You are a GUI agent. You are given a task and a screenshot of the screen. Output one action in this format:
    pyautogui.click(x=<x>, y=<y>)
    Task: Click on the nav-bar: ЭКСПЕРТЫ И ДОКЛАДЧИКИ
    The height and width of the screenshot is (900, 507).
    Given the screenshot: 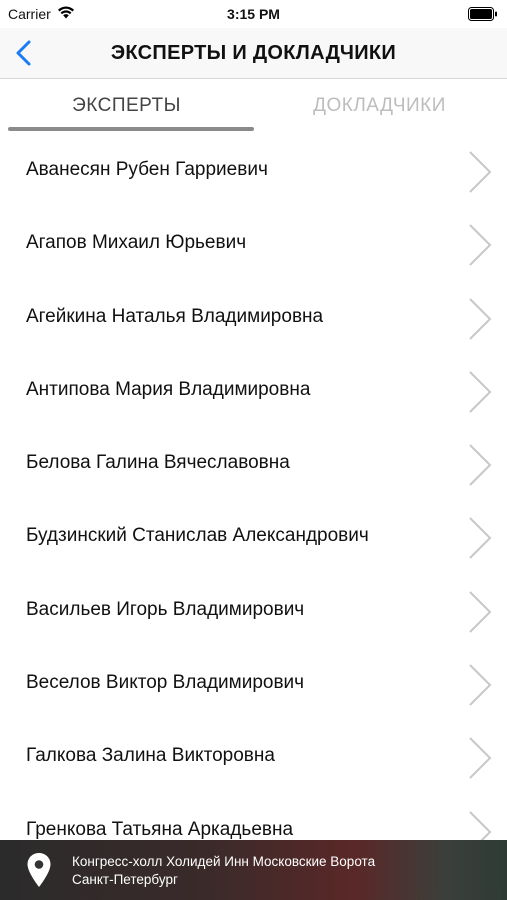 What is the action you would take?
    pyautogui.click(x=253, y=53)
    